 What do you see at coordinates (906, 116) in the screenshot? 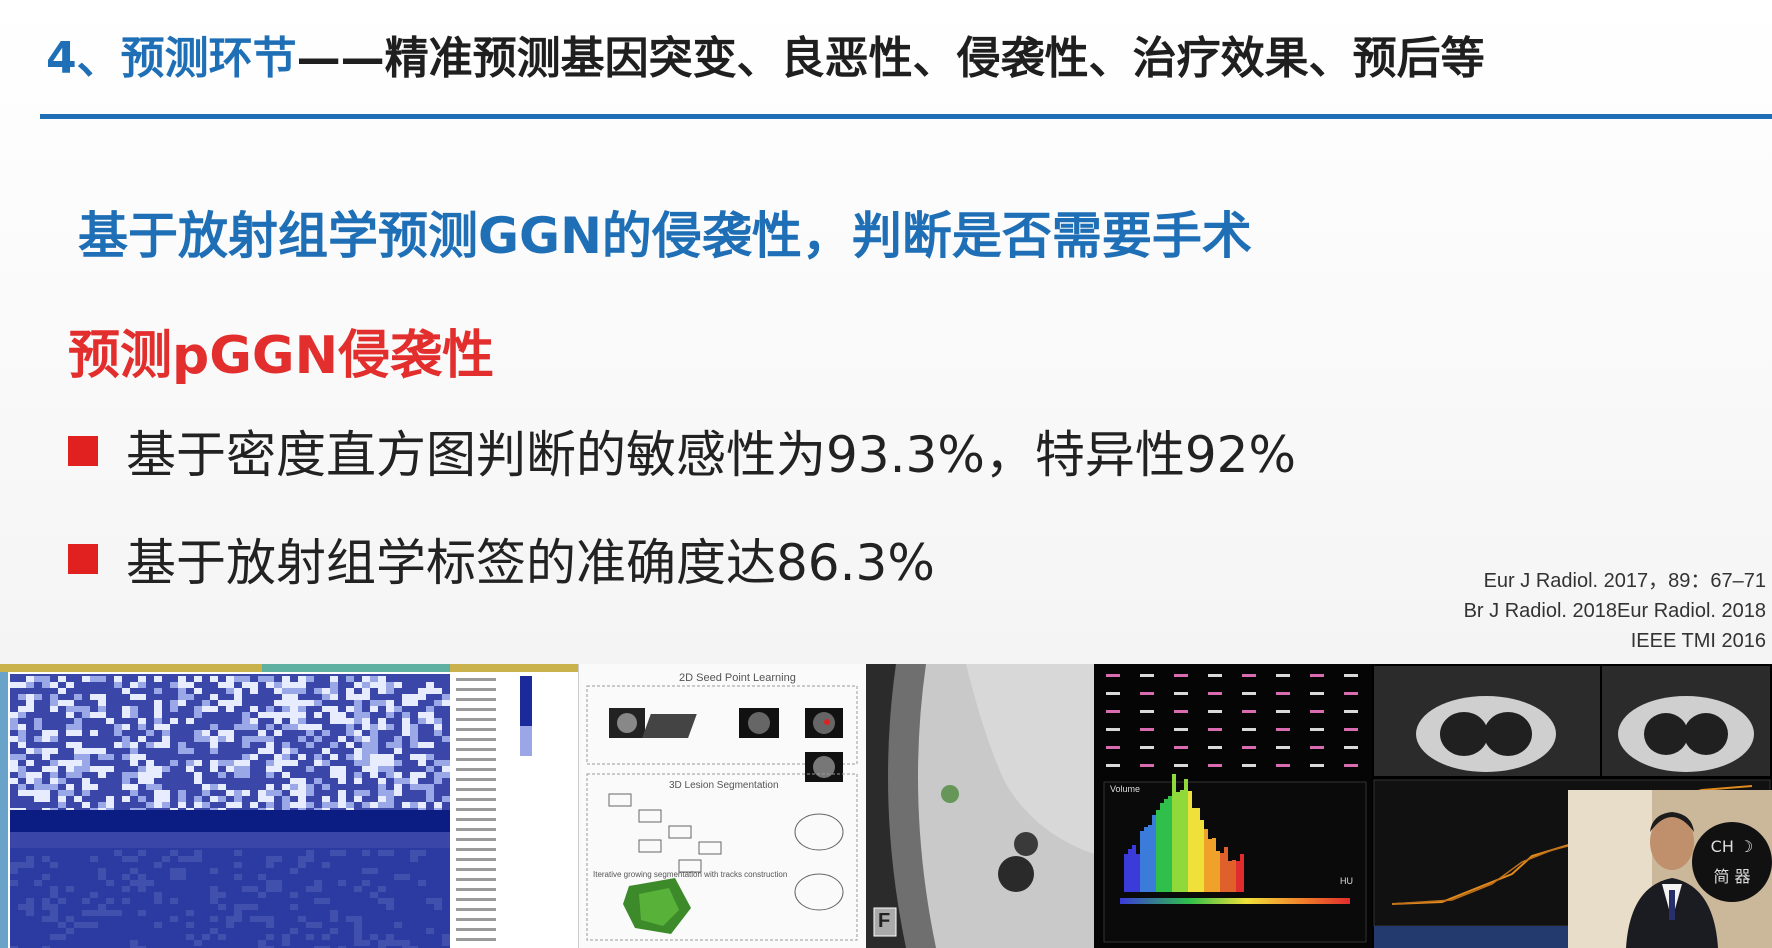
I see `header-rule` at bounding box center [906, 116].